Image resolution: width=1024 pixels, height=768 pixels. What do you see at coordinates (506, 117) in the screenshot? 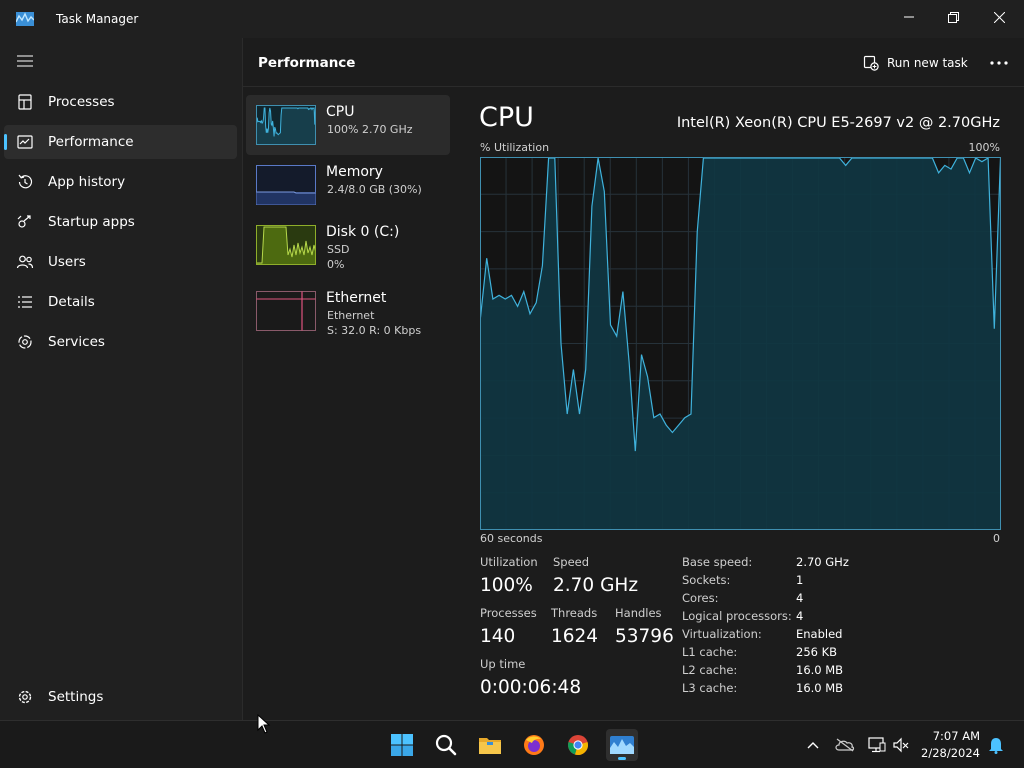
I see `cpu-heading: CPU` at bounding box center [506, 117].